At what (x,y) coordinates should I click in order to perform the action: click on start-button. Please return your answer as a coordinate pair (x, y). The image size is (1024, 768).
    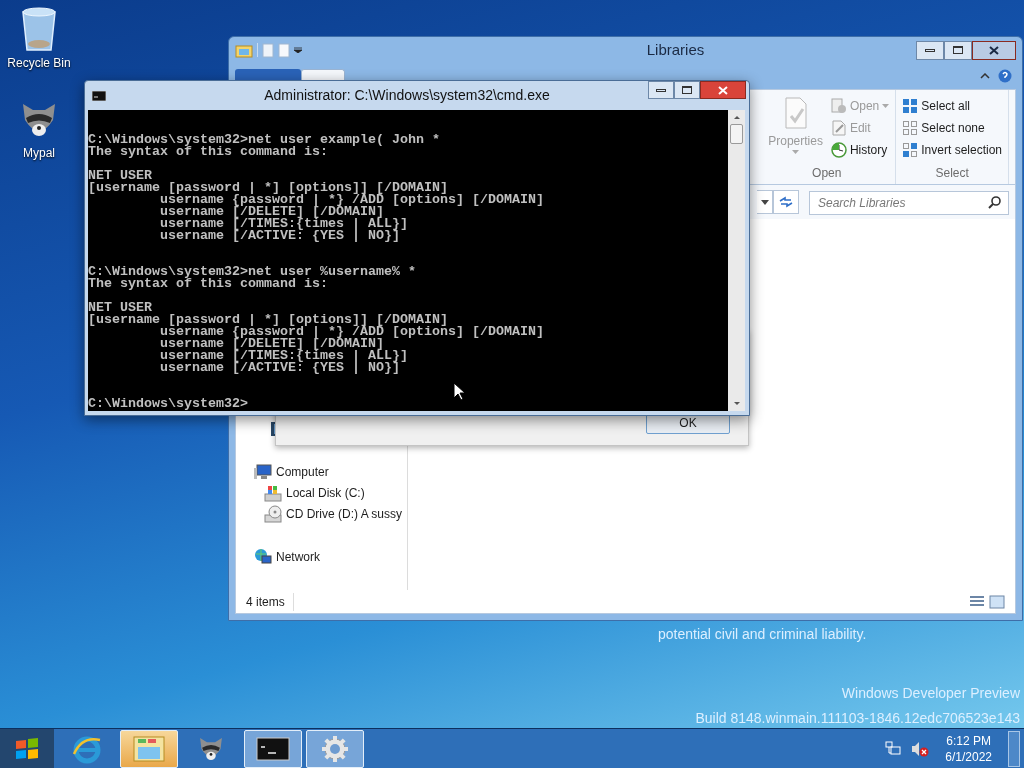
    Looking at the image, I should click on (27, 748).